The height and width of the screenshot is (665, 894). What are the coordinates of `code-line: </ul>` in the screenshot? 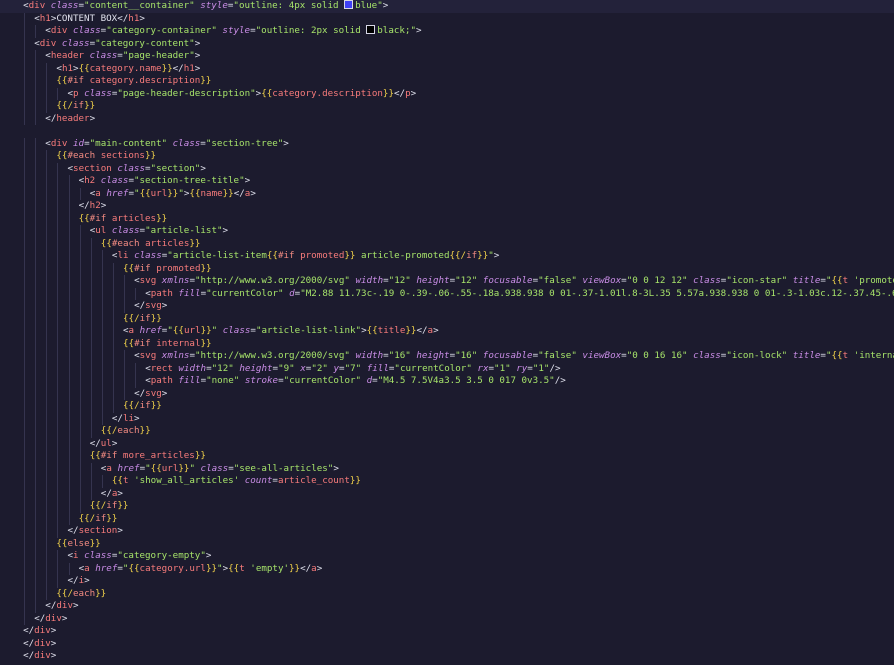 It's located at (447, 443).